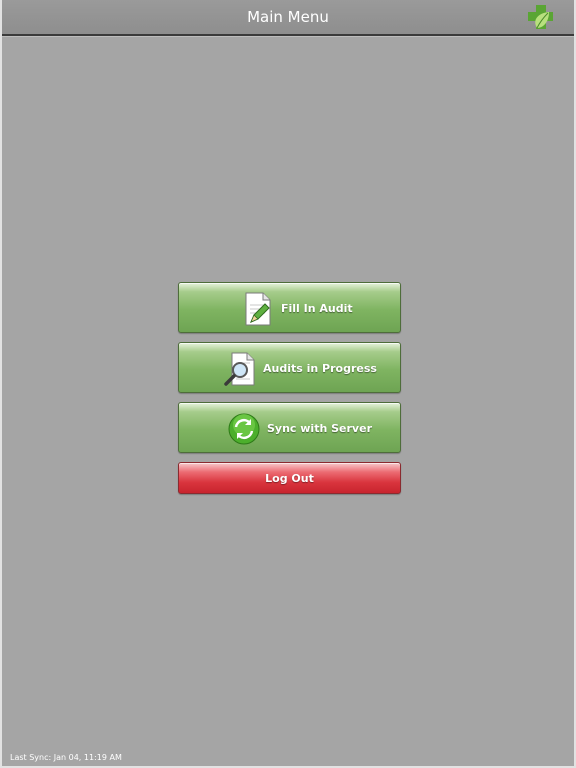 The width and height of the screenshot is (576, 768). I want to click on sync-with-server-button: Sync with Server, so click(289, 427).